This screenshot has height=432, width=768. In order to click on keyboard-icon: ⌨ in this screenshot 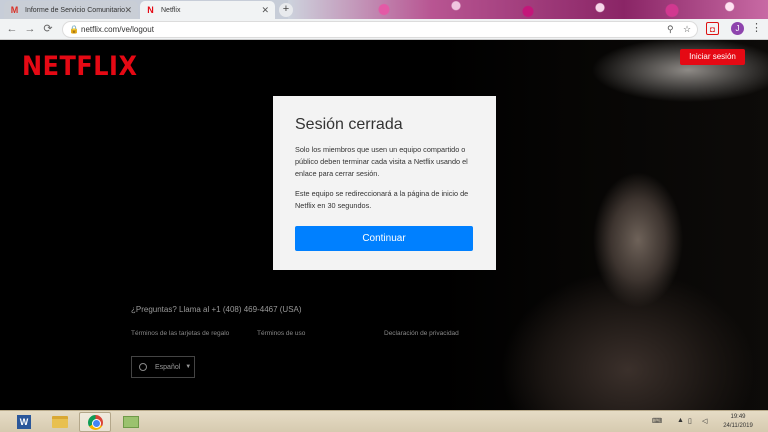, I will do `click(657, 421)`.